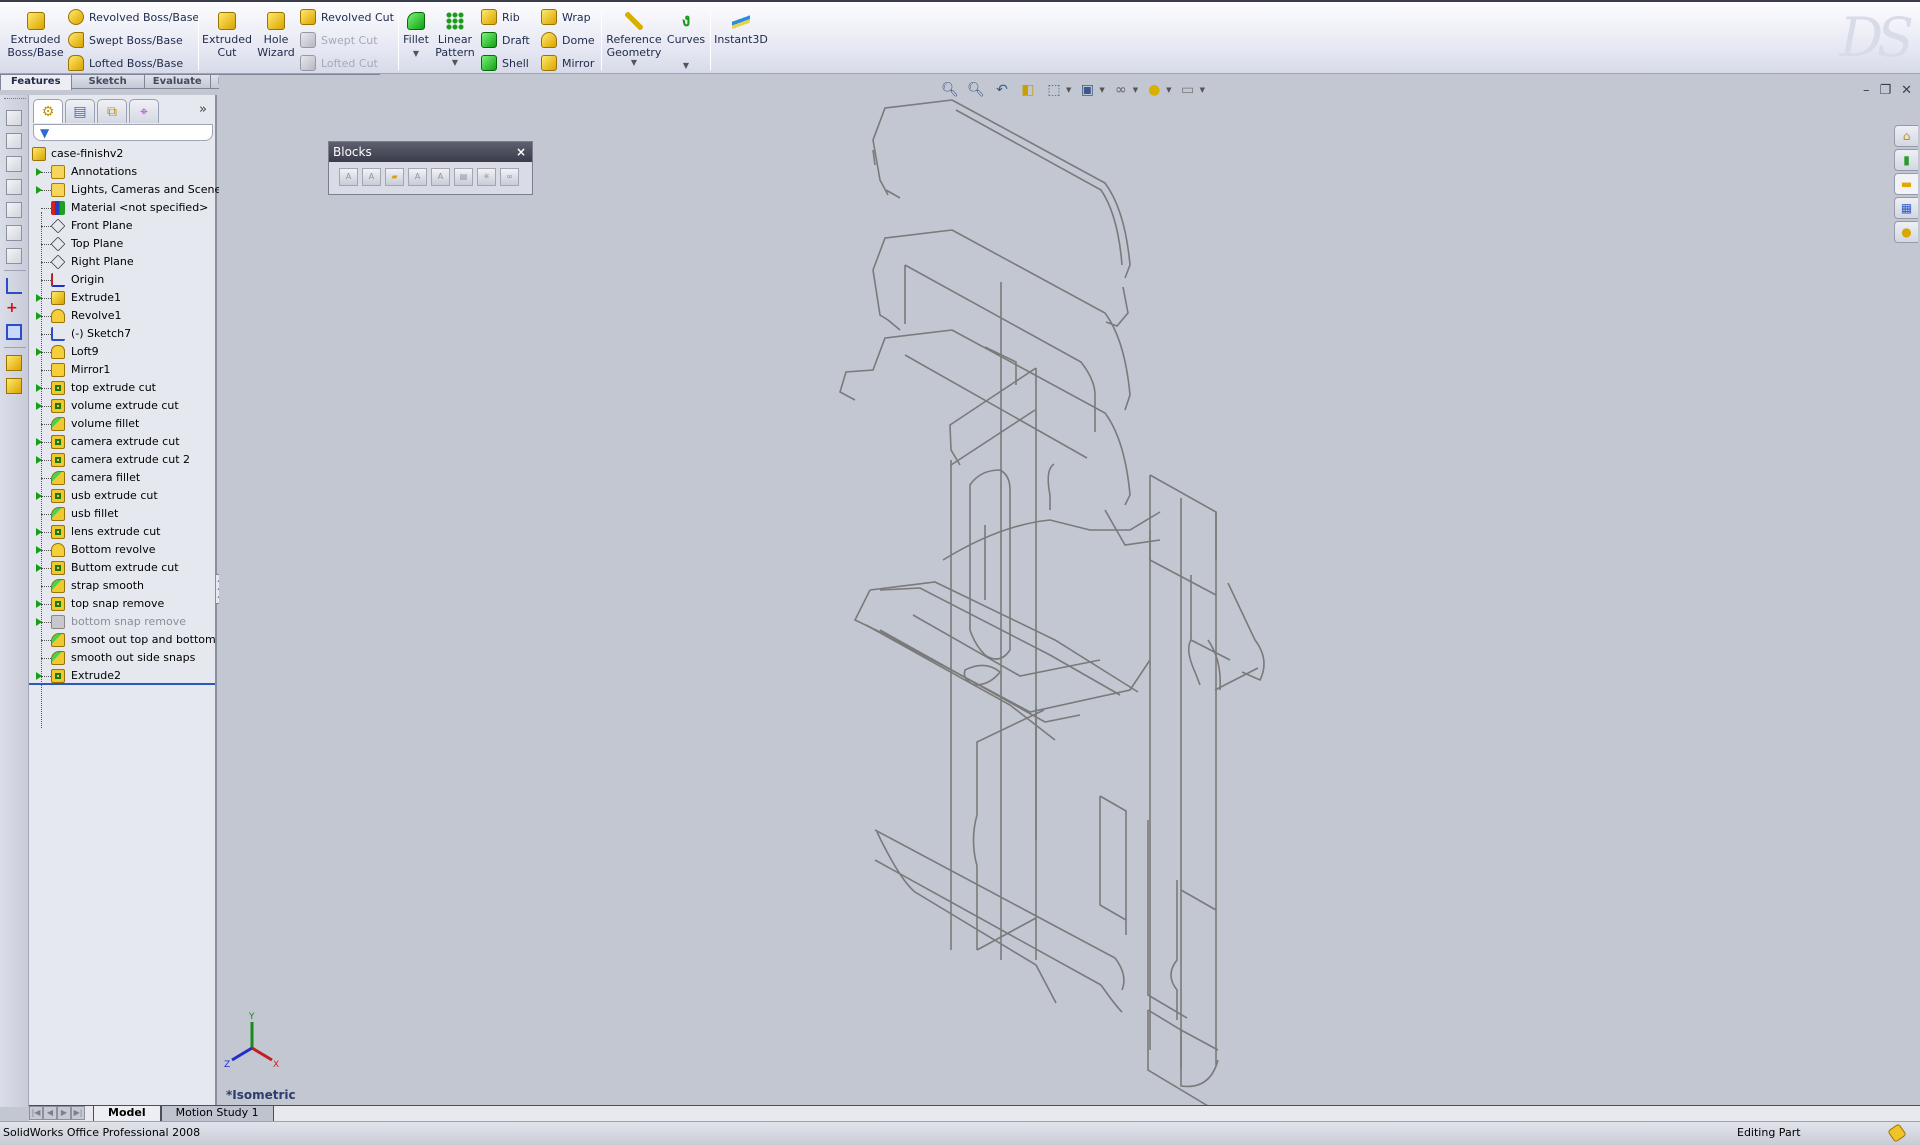 The image size is (1920, 1145). Describe the element at coordinates (144, 111) in the screenshot. I see `dimxpert-manager-tab: ⌖` at that location.